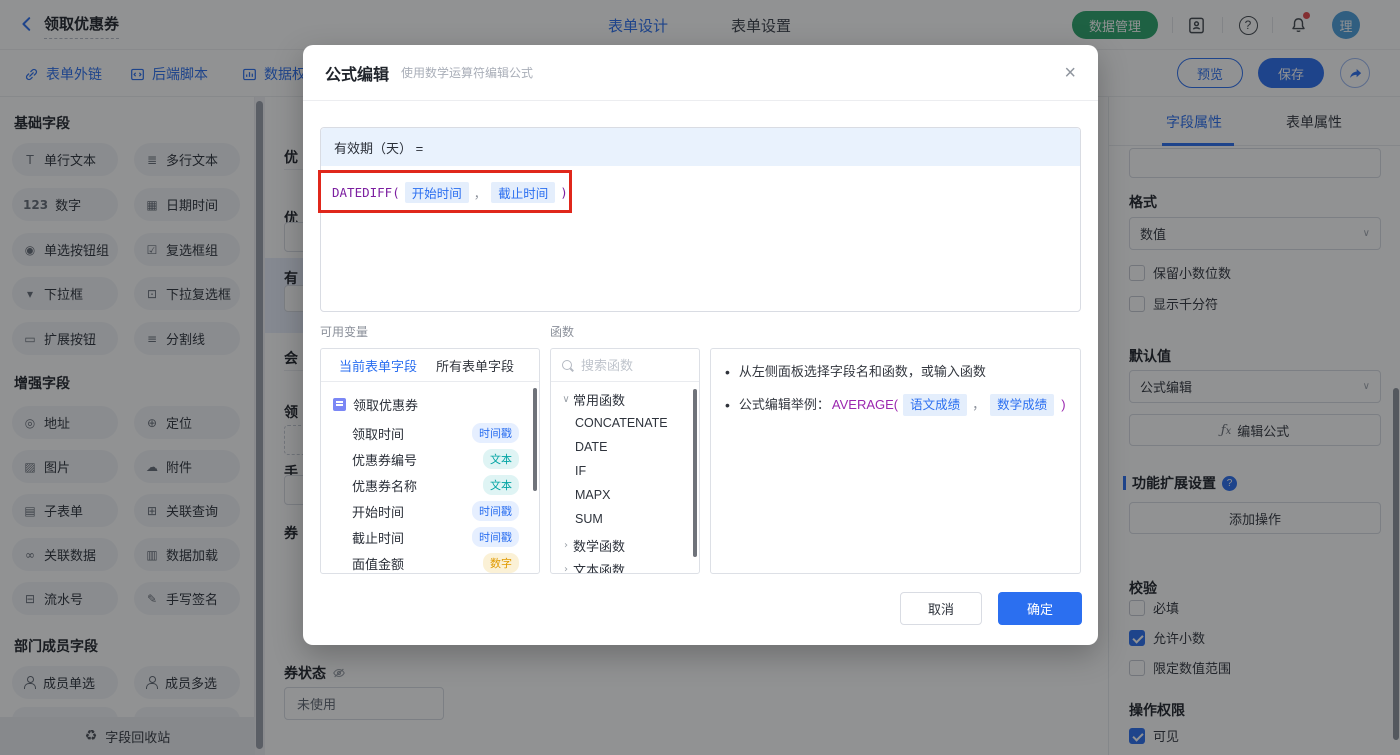  What do you see at coordinates (865, 404) in the screenshot?
I see `example-function: AVERAGE(` at bounding box center [865, 404].